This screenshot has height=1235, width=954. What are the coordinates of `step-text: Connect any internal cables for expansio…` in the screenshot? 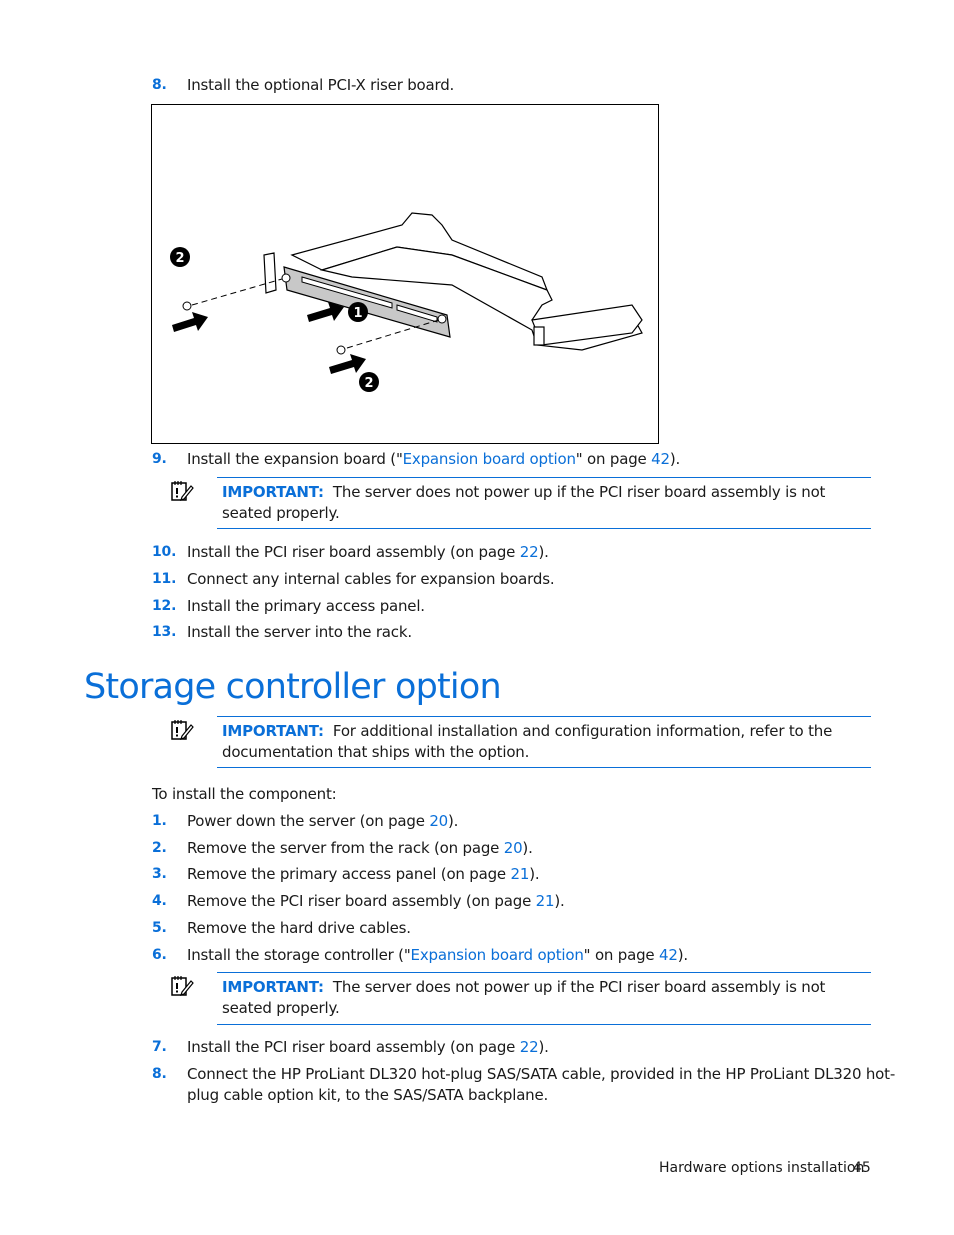 It's located at (371, 579).